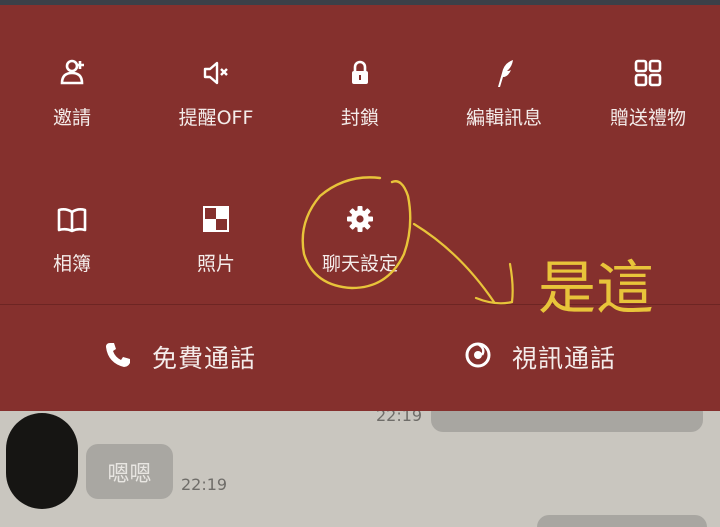 The height and width of the screenshot is (527, 720). What do you see at coordinates (360, 93) in the screenshot?
I see `menu-item-block: 封鎖` at bounding box center [360, 93].